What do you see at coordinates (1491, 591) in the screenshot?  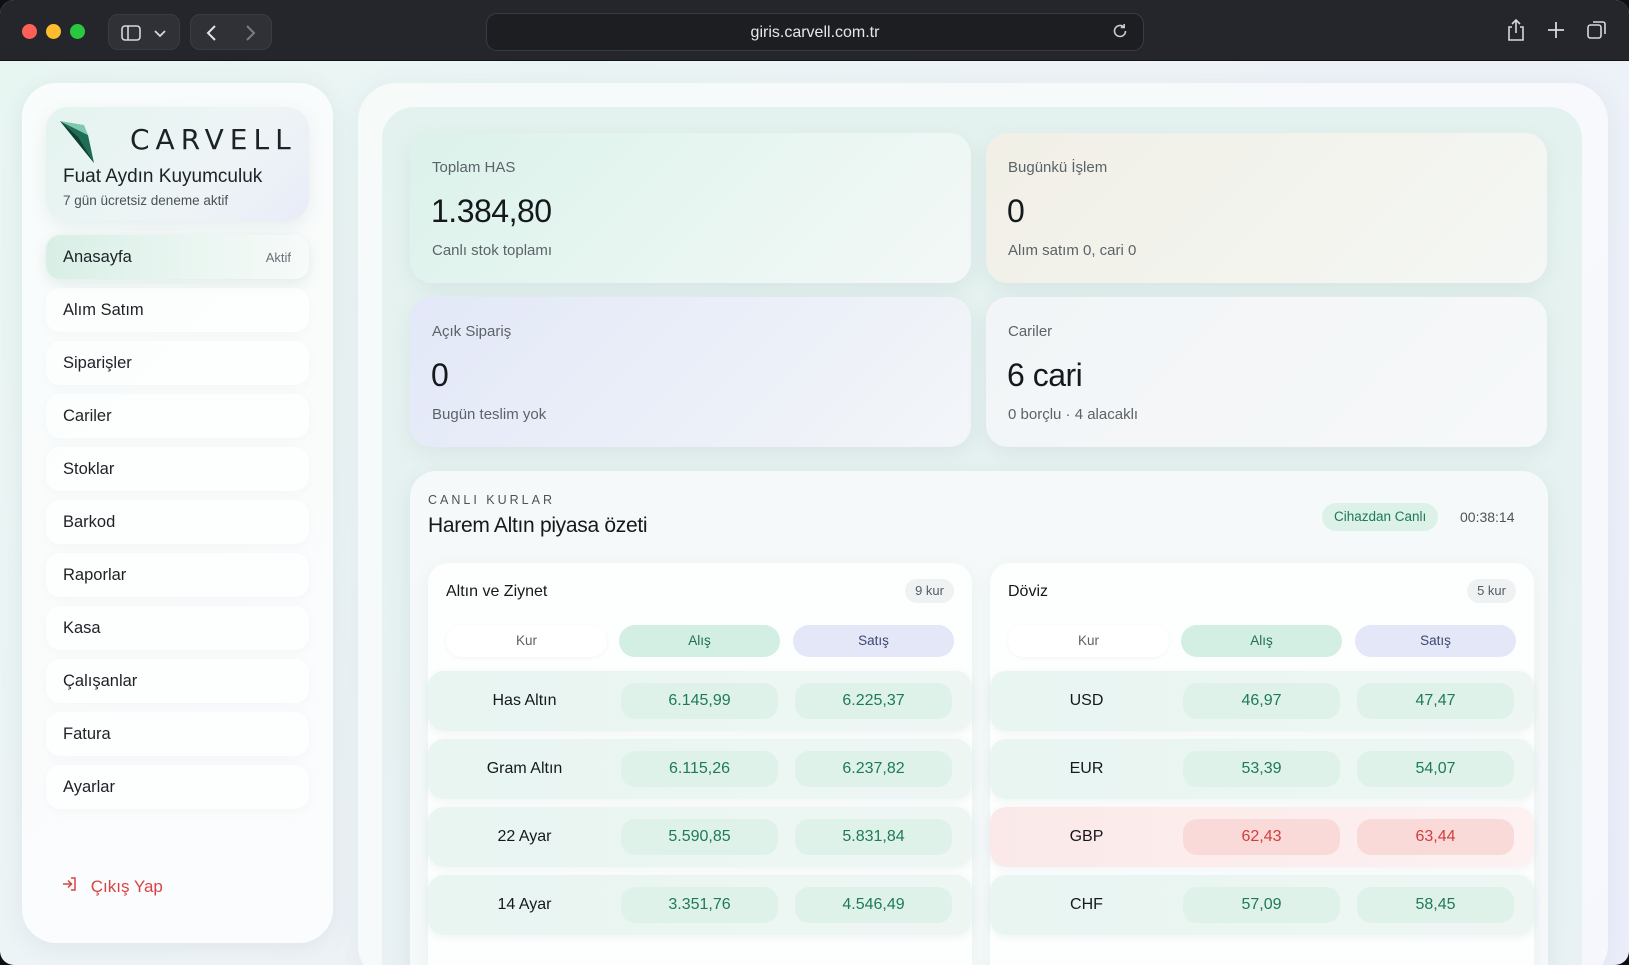 I see `rate-count-badge: 5 kur` at bounding box center [1491, 591].